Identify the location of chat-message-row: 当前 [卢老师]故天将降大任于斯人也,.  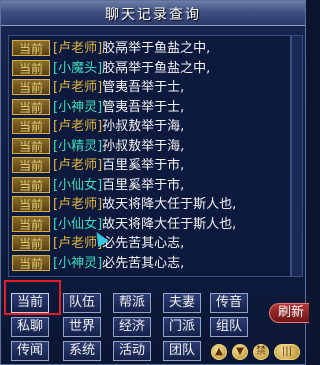
(152, 205).